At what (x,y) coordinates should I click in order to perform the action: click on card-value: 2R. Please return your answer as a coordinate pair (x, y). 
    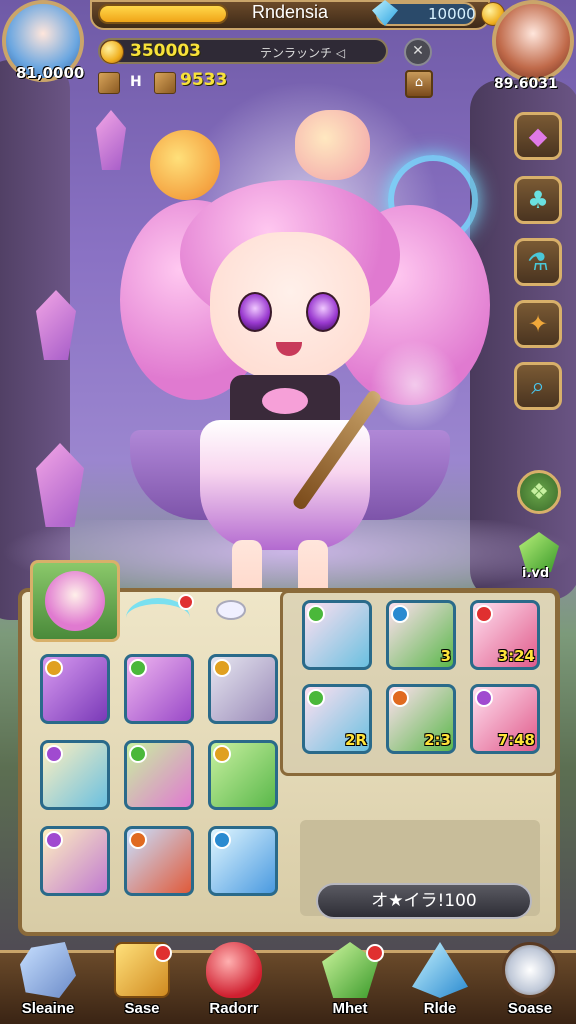
    Looking at the image, I should click on (356, 740).